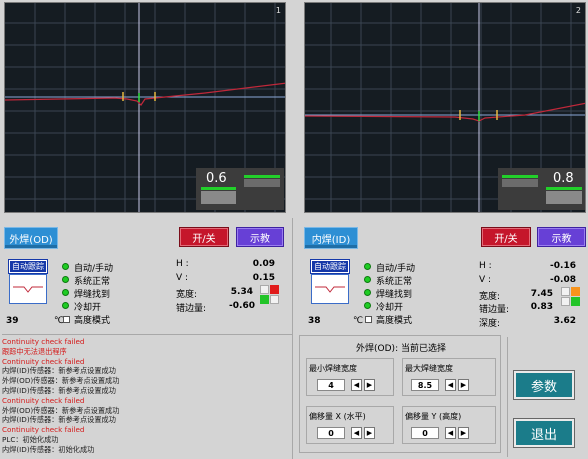 The height and width of the screenshot is (459, 588). I want to click on offset-x-group: 偏移量 X (水平) 0 ◀ ▶, so click(350, 425).